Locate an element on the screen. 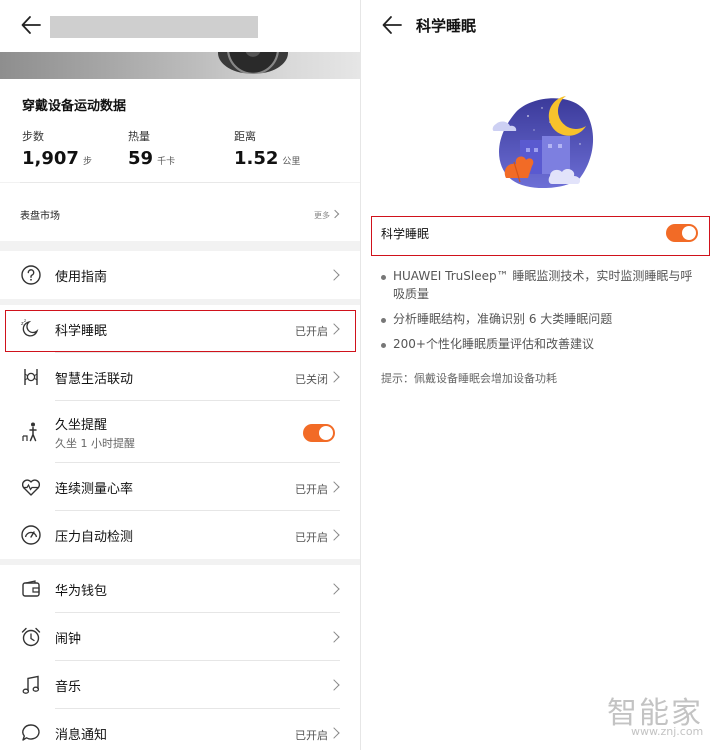  list-item-label: 消息通知 is located at coordinates (81, 735).